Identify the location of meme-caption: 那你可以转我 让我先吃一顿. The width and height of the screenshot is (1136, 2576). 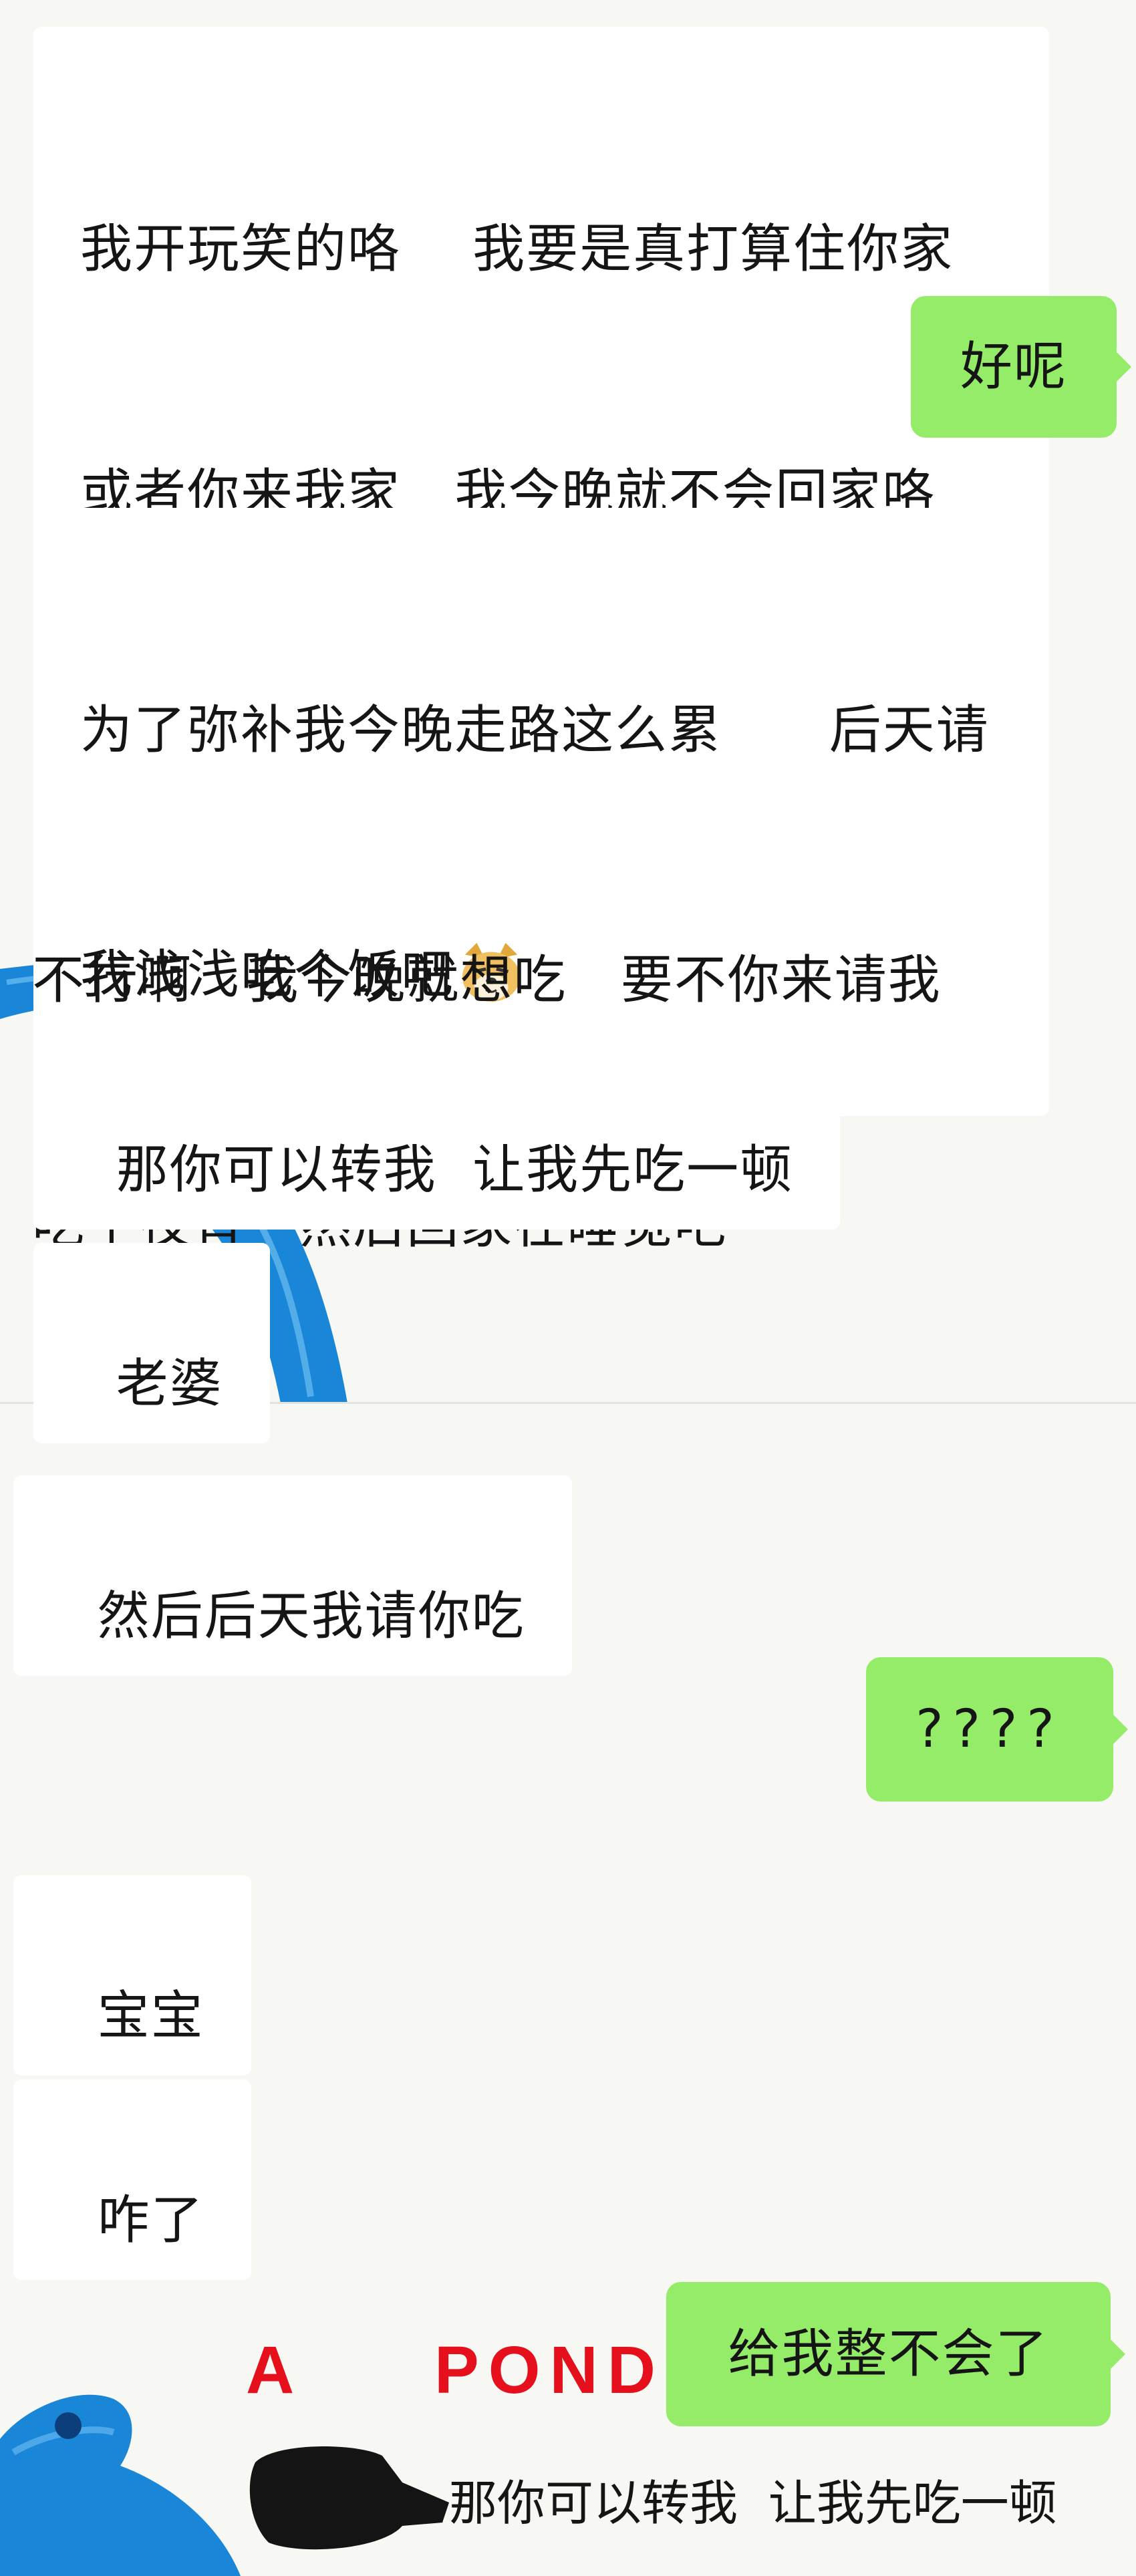
(753, 2503).